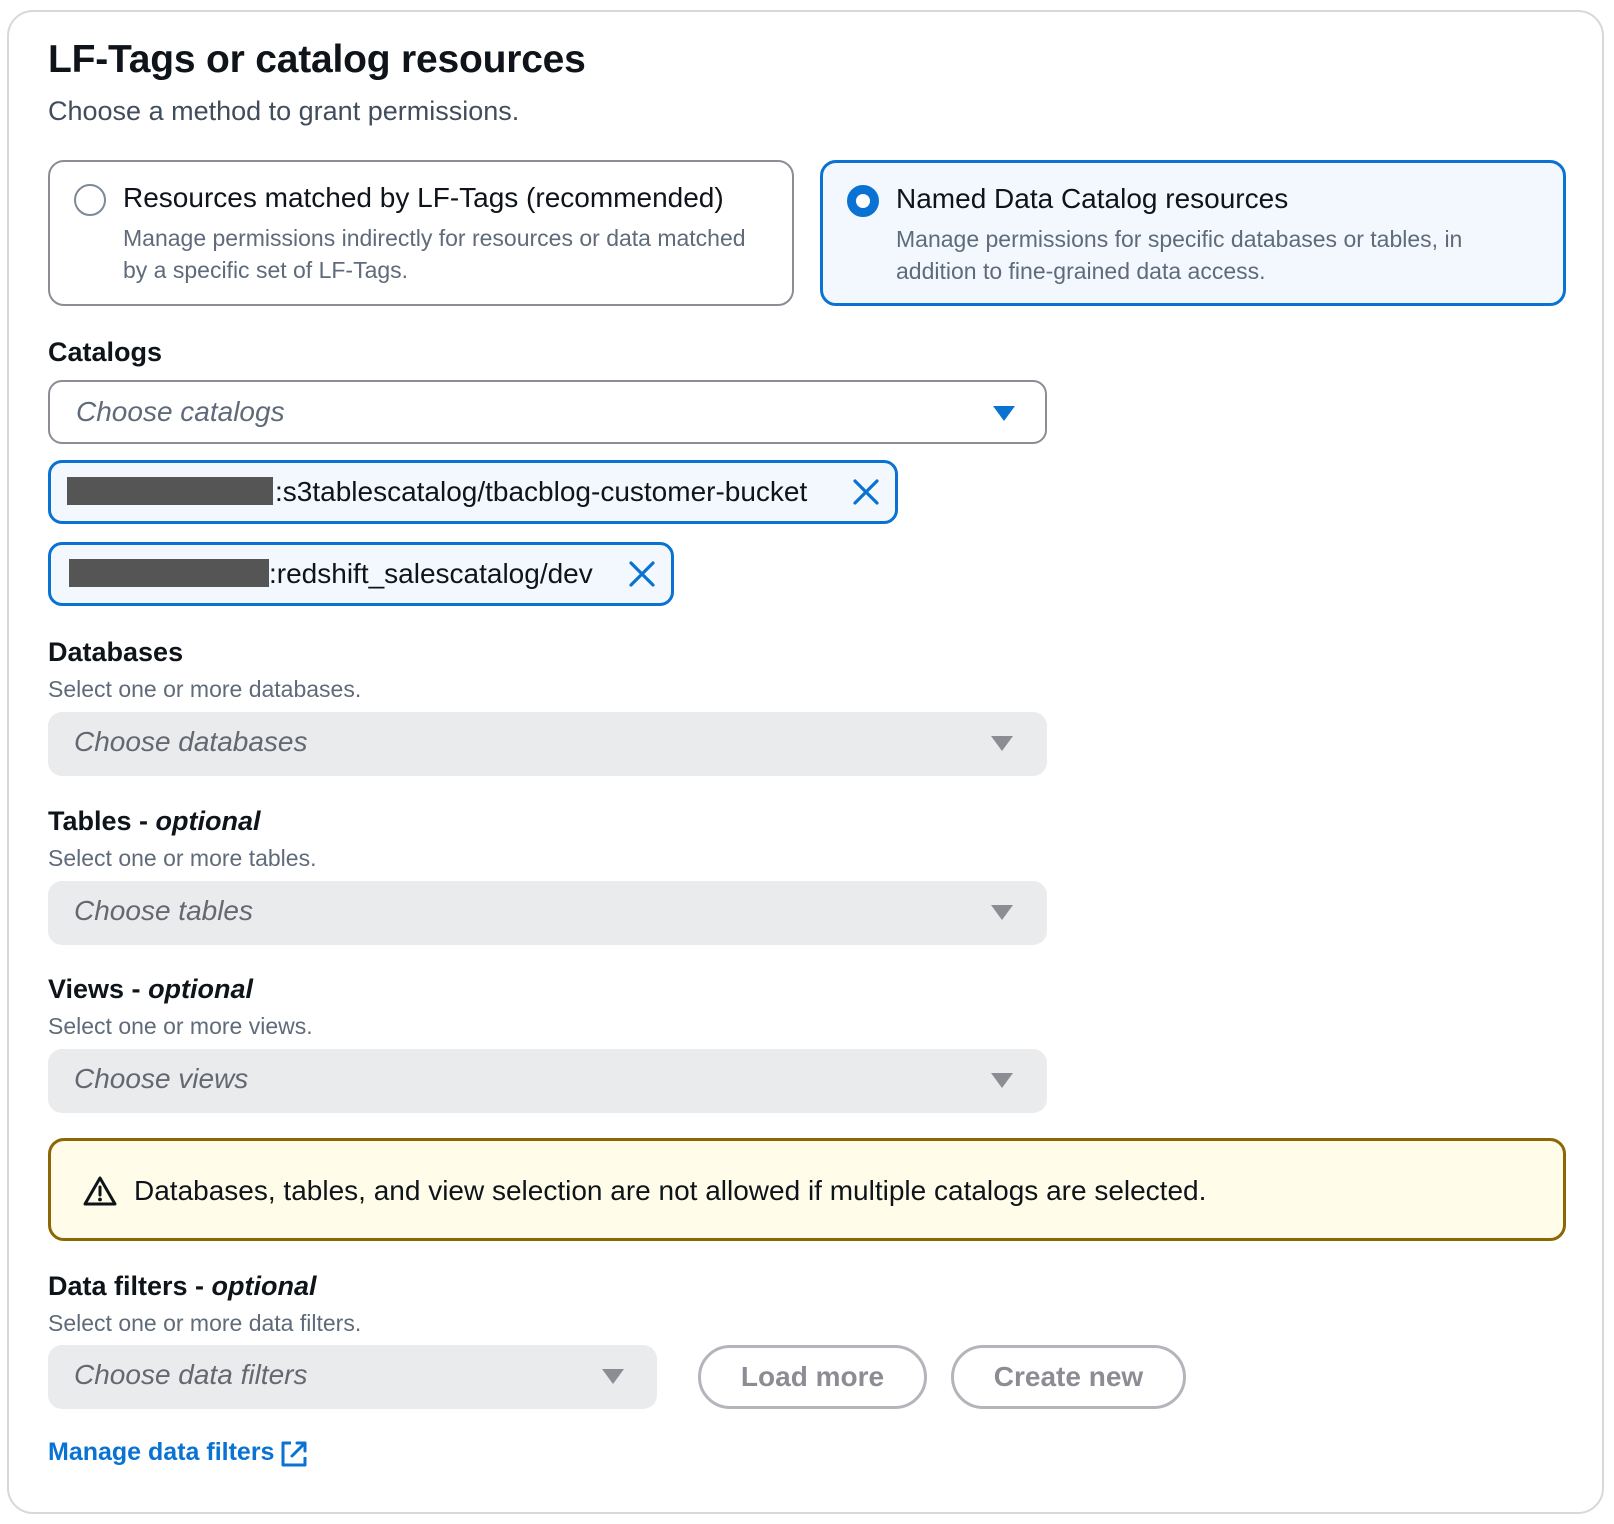 The height and width of the screenshot is (1524, 1614). Describe the element at coordinates (352, 1377) in the screenshot. I see `data-filters-select: Choose data filters` at that location.